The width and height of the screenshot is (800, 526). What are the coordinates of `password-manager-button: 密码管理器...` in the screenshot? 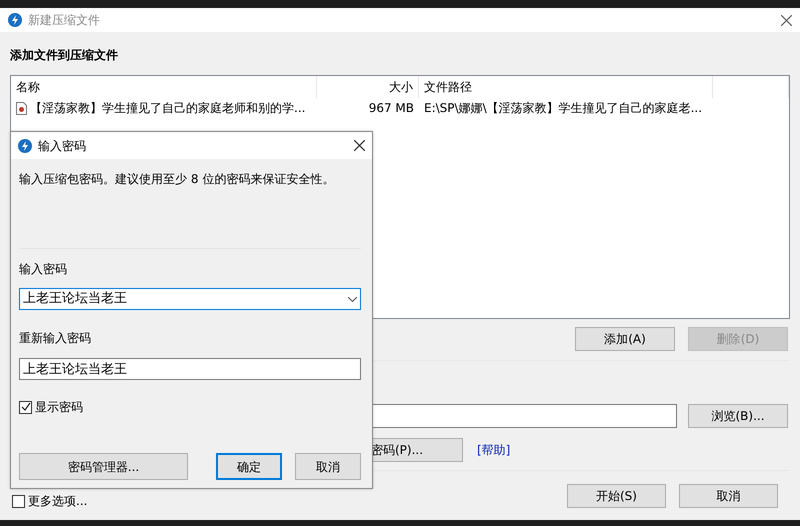 It's located at (103, 466).